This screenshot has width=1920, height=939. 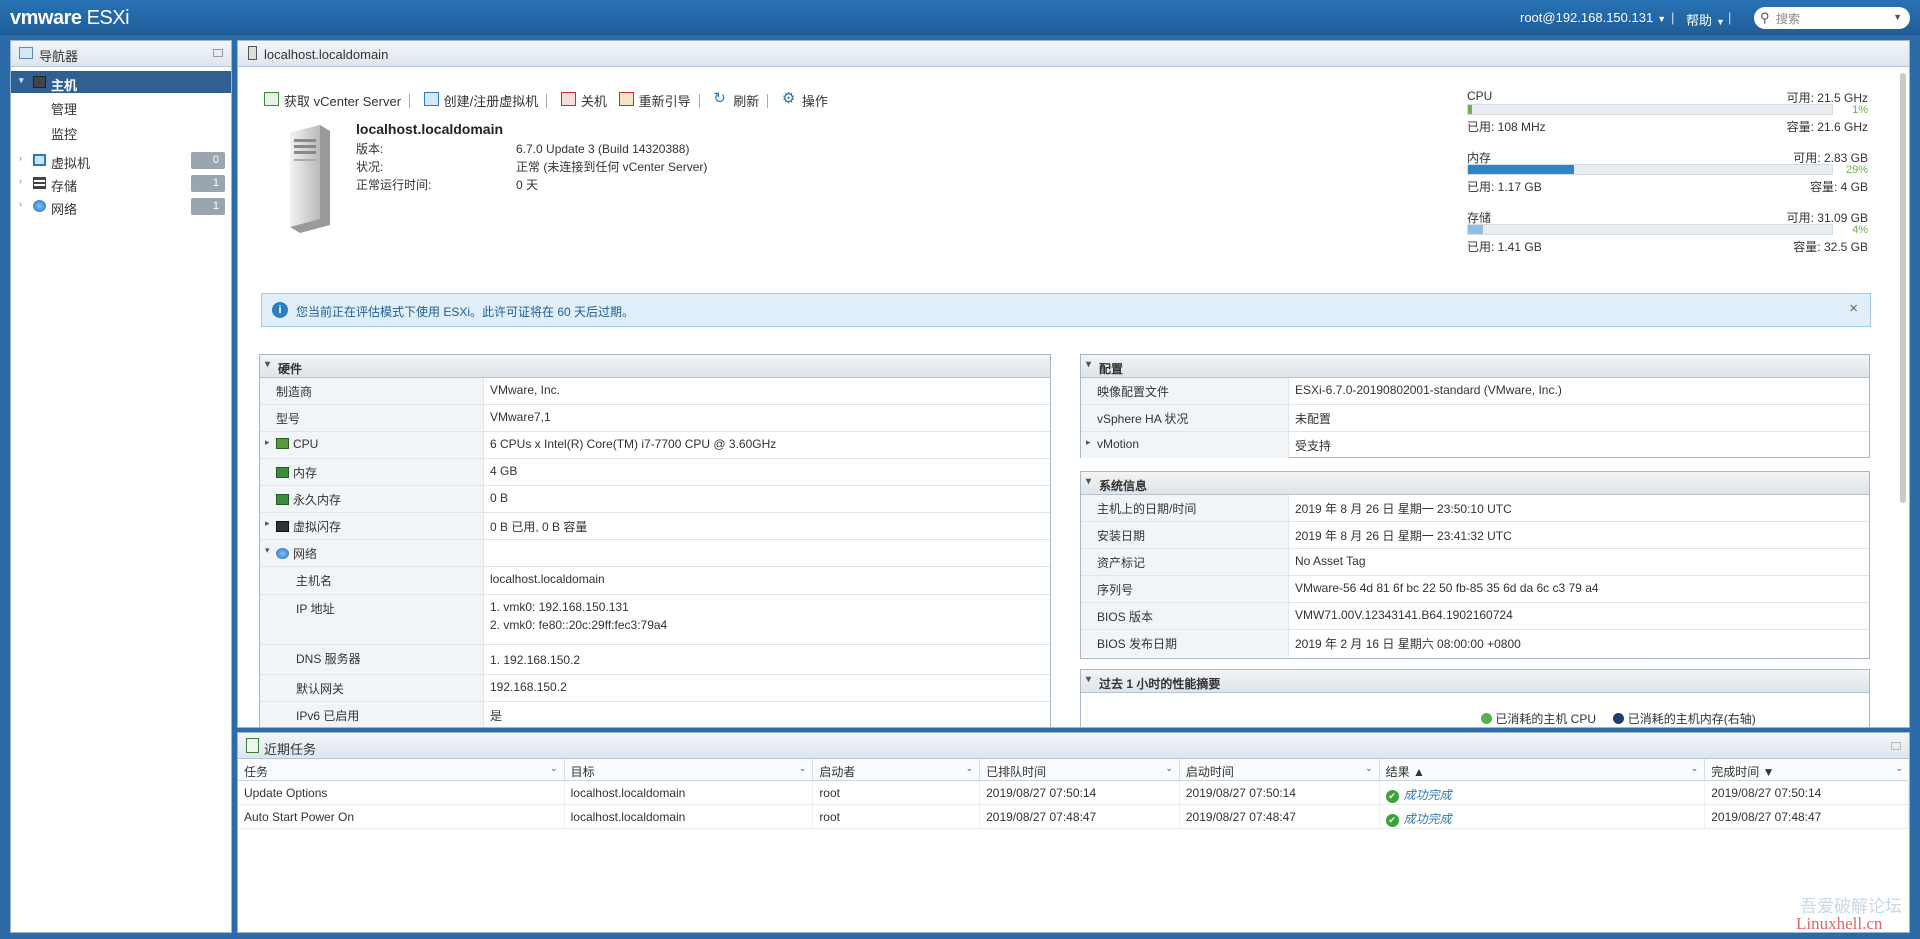 I want to click on column-initiator: 启动者 ⌄, so click(x=897, y=769).